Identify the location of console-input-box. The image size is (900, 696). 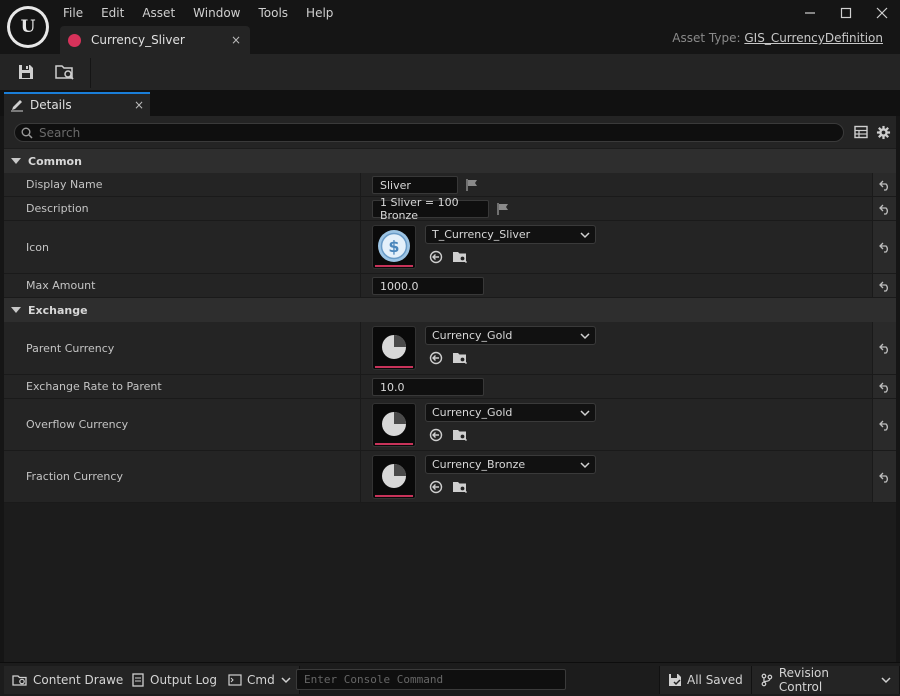
(431, 679).